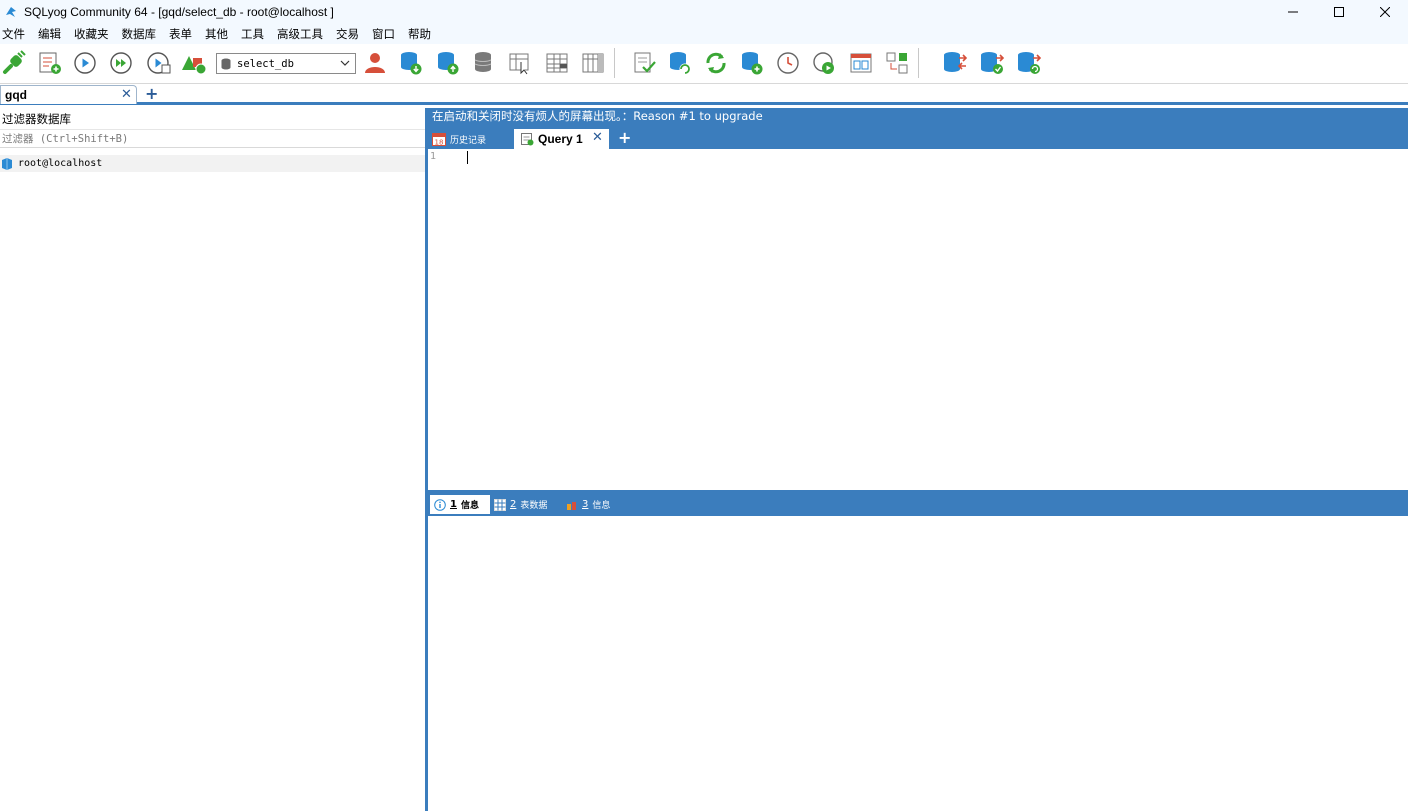 The image size is (1408, 811). Describe the element at coordinates (448, 63) in the screenshot. I see `restore-database-button` at that location.